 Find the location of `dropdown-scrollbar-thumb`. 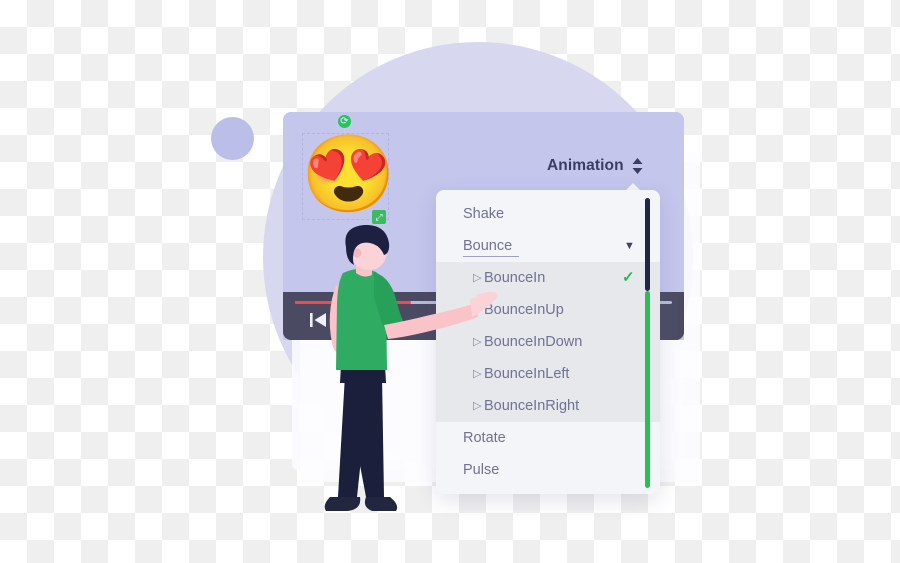

dropdown-scrollbar-thumb is located at coordinates (647, 244).